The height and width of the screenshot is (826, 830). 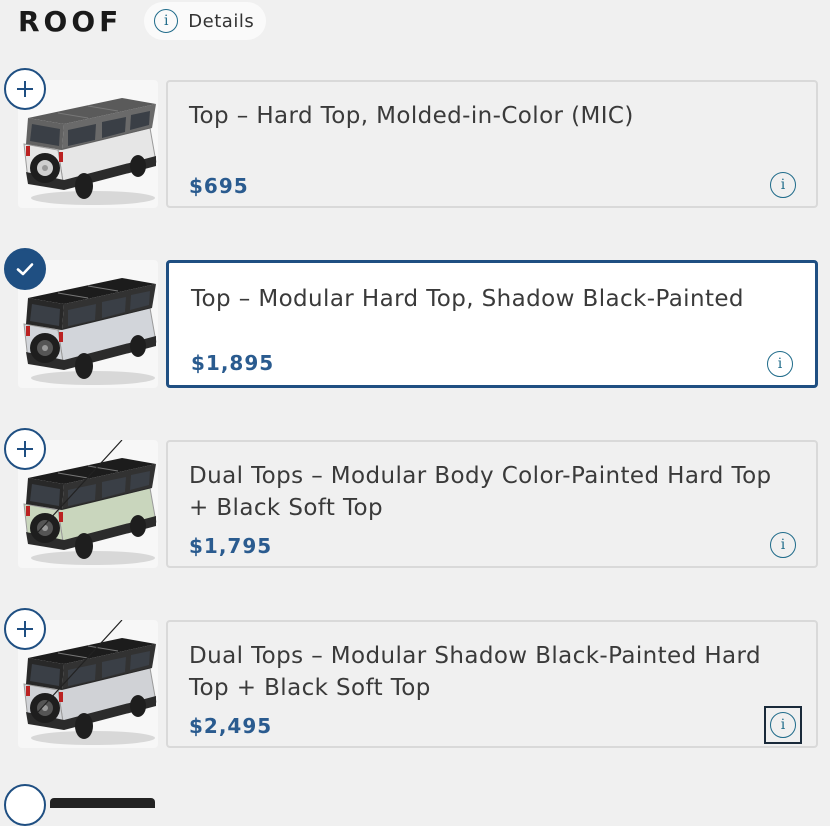 What do you see at coordinates (70, 21) in the screenshot?
I see `section-title: ROOF` at bounding box center [70, 21].